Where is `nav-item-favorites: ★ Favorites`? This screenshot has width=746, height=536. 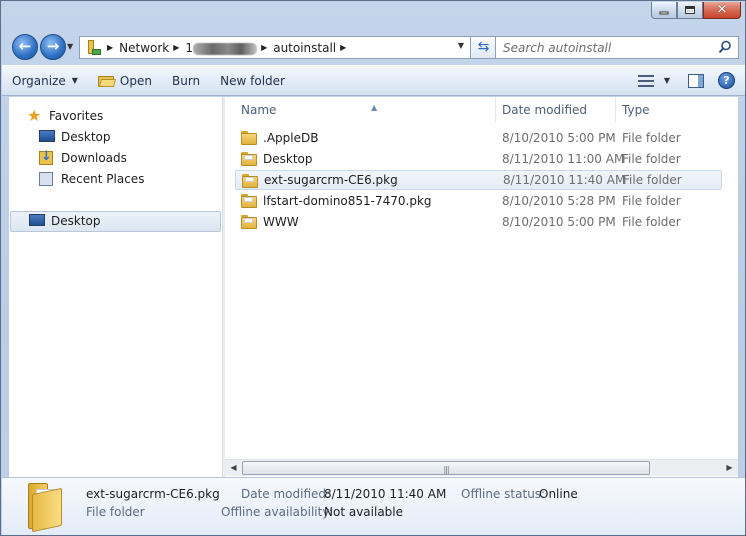 nav-item-favorites: ★ Favorites is located at coordinates (65, 116).